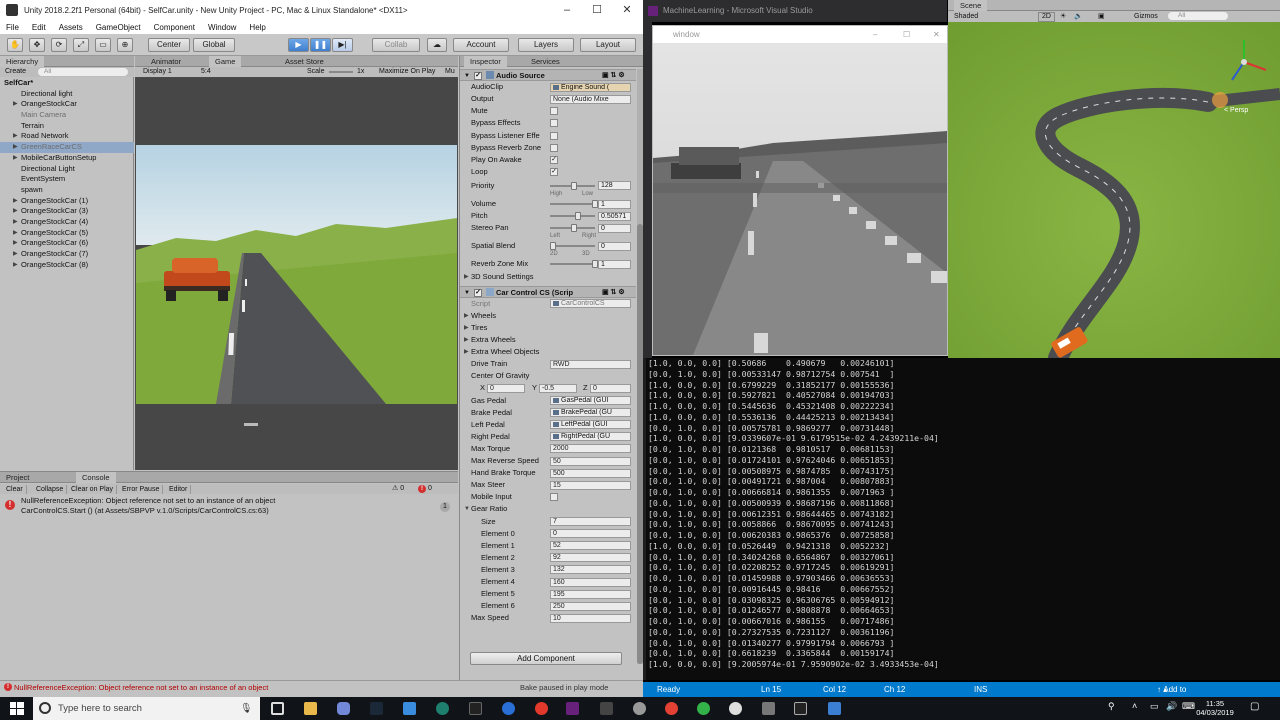  What do you see at coordinates (67, 126) in the screenshot?
I see `hierarchy-item: Terrain` at bounding box center [67, 126].